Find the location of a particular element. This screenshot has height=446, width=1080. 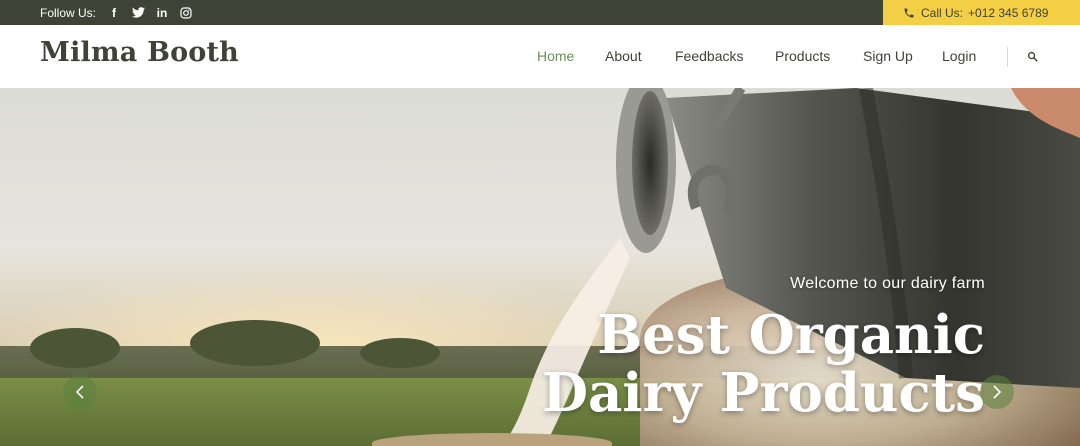

hero-title-line-1: Best Organic is located at coordinates (791, 335).